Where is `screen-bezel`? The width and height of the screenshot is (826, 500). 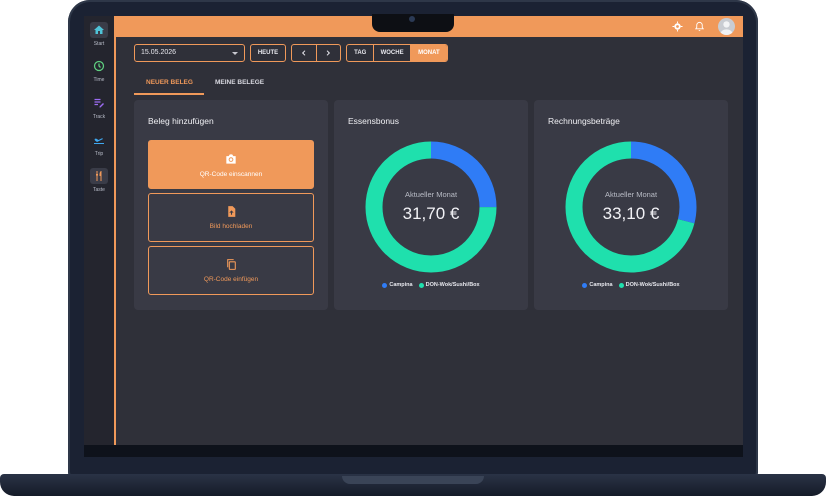 screen-bezel is located at coordinates (413, 451).